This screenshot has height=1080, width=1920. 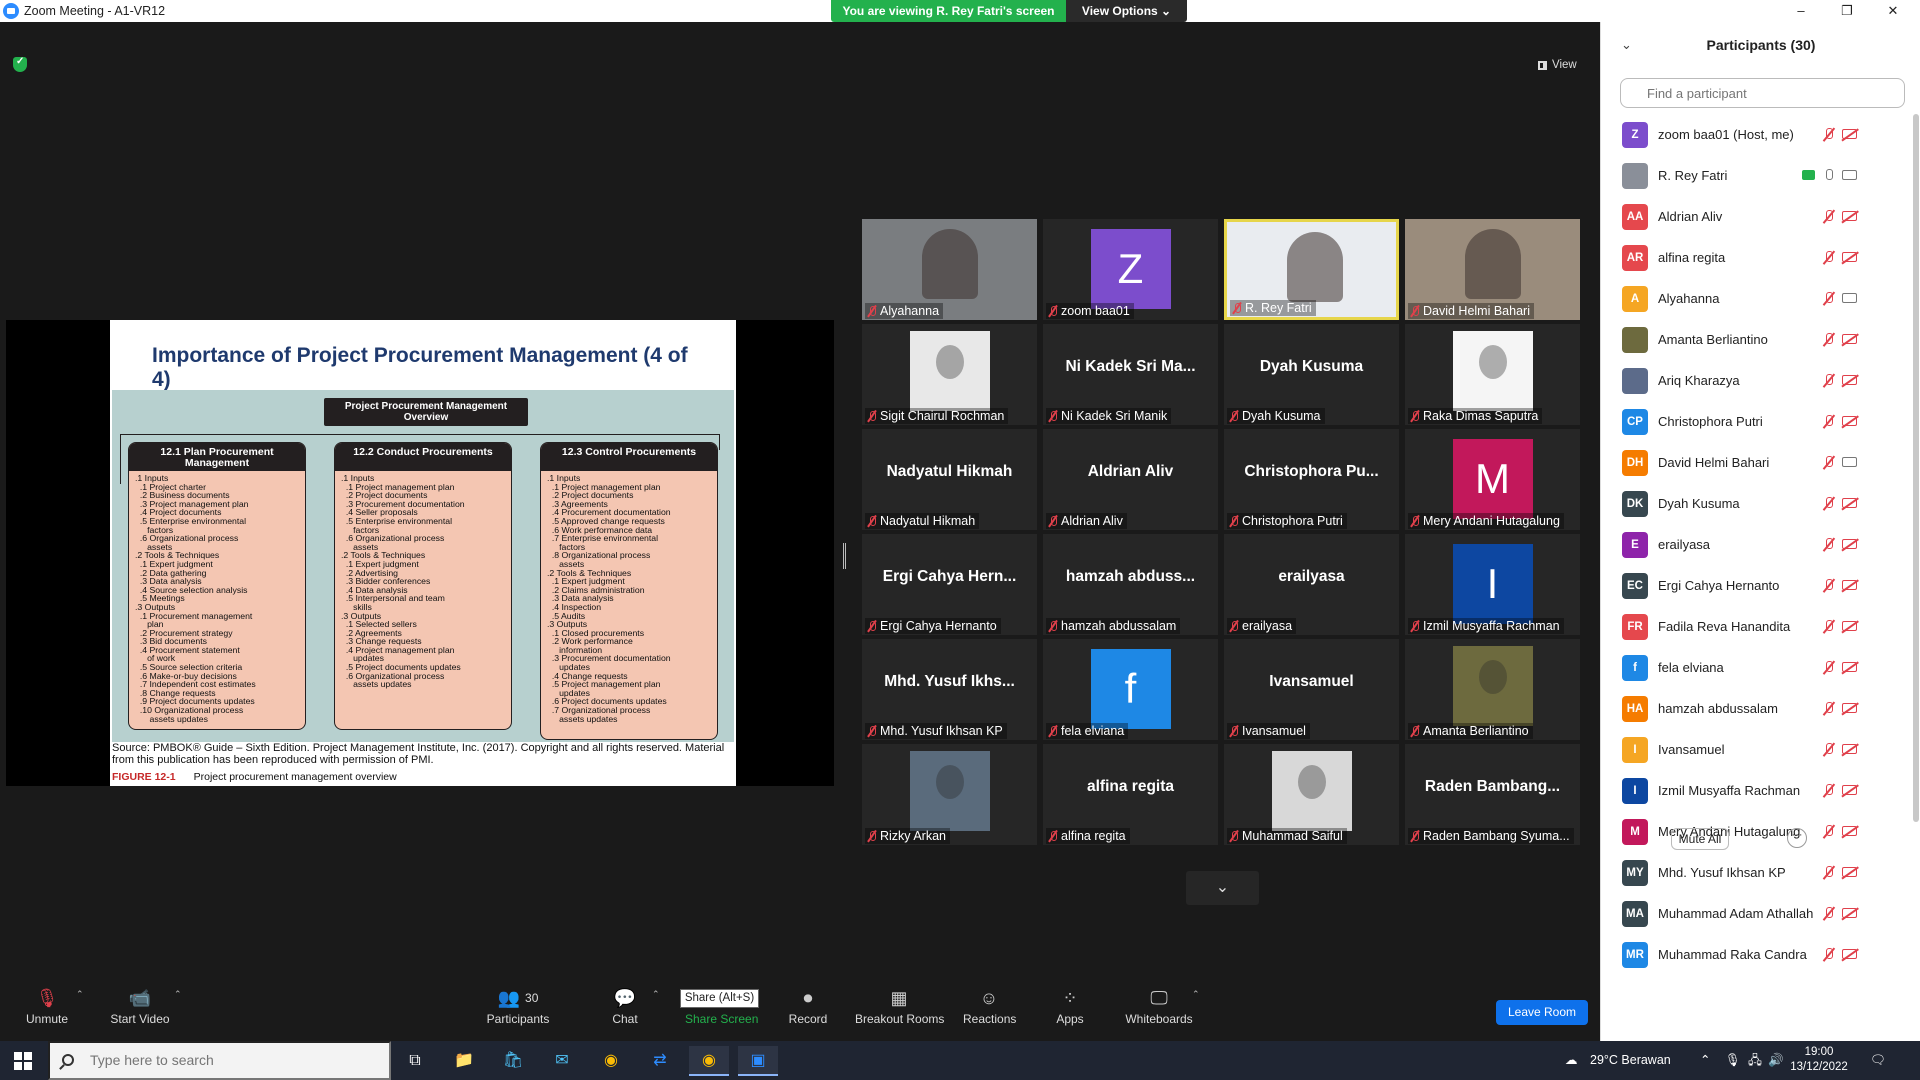 What do you see at coordinates (219, 1060) in the screenshot?
I see `taskbar-search-input` at bounding box center [219, 1060].